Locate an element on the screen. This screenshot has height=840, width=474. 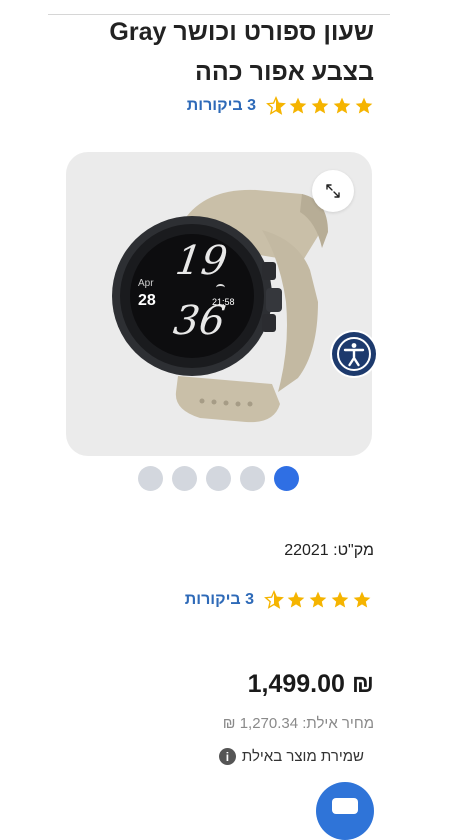
product-price: ₪ 1,499.00 is located at coordinates (310, 684).